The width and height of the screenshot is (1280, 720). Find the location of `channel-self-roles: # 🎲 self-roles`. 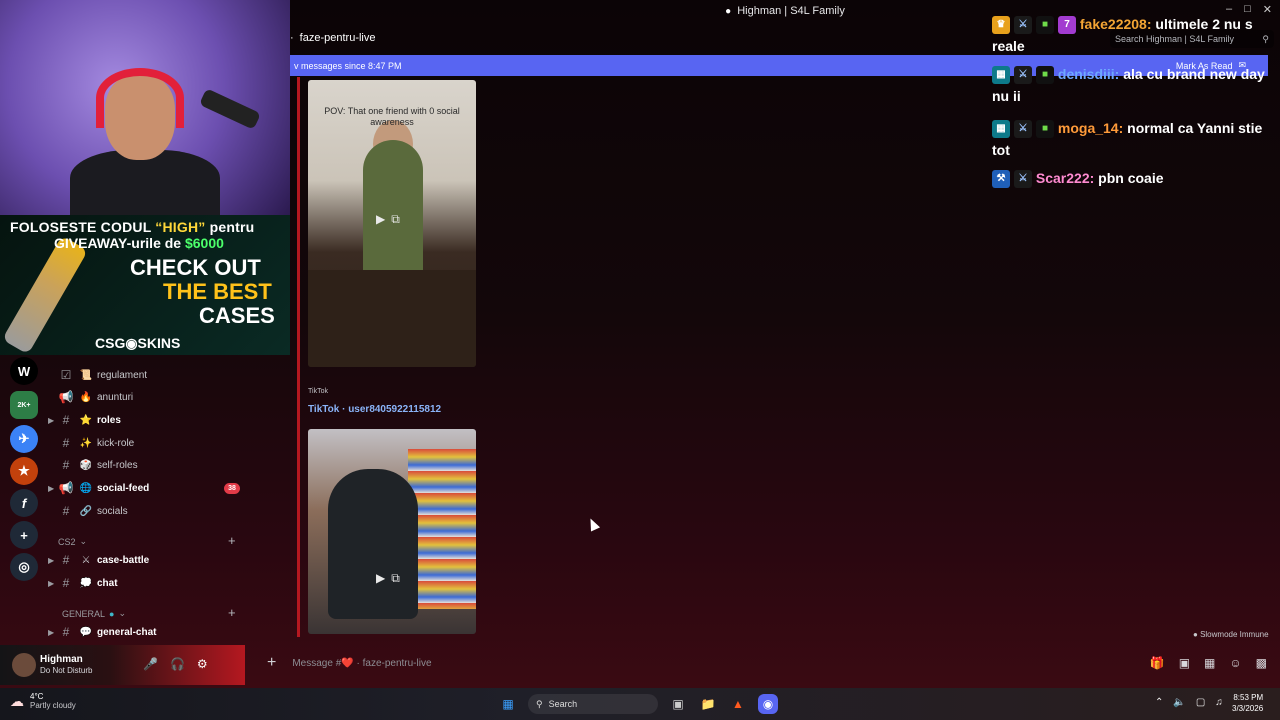

channel-self-roles: # 🎲 self-roles is located at coordinates (148, 465).